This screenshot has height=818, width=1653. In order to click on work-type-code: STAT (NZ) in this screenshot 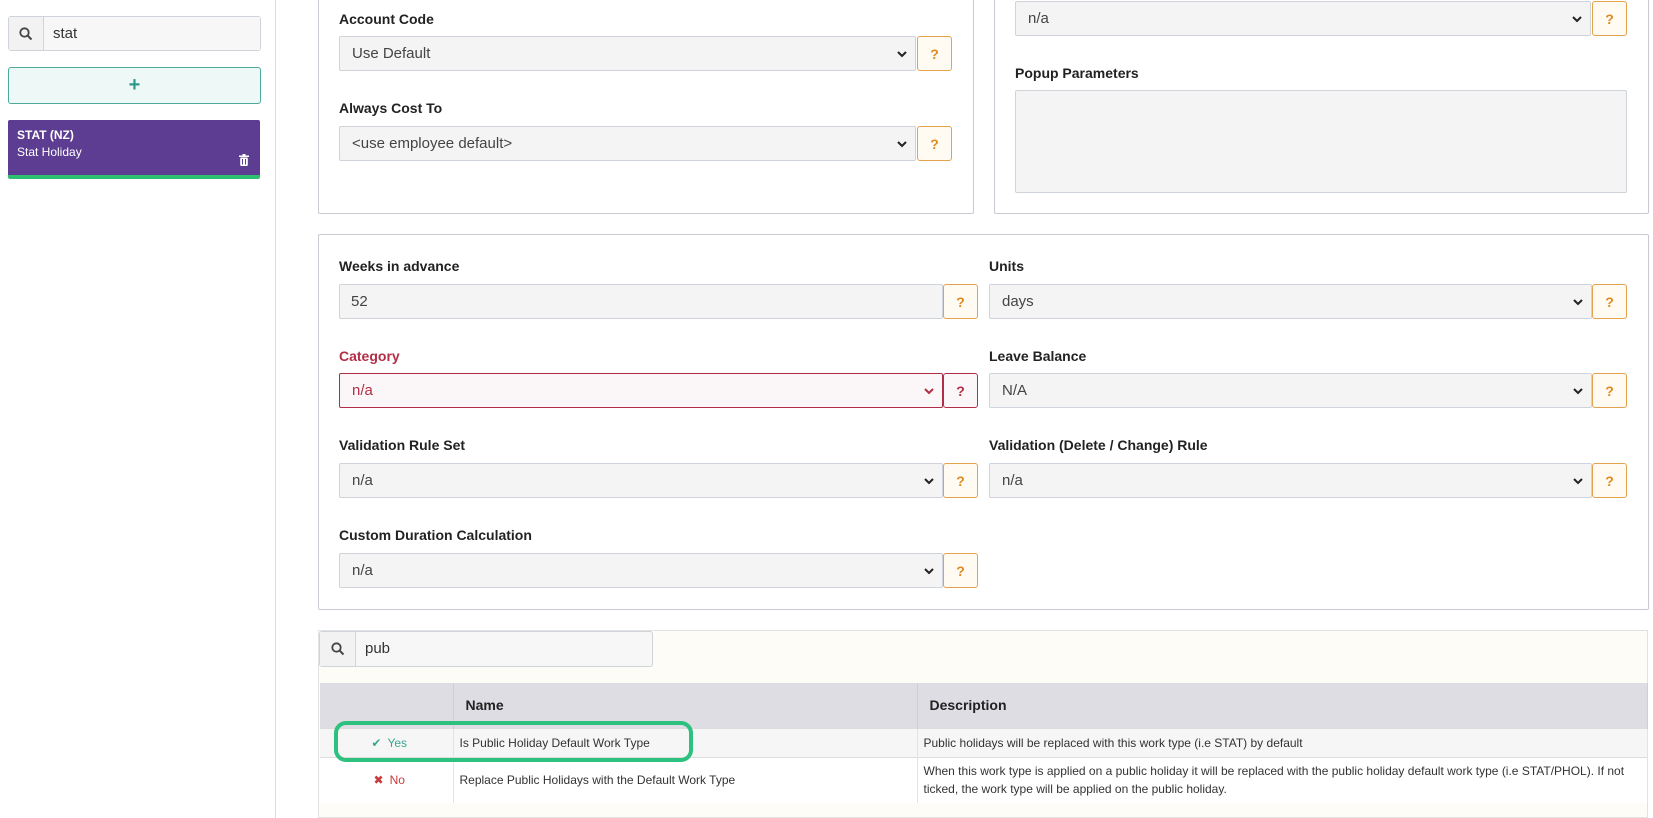, I will do `click(45, 135)`.